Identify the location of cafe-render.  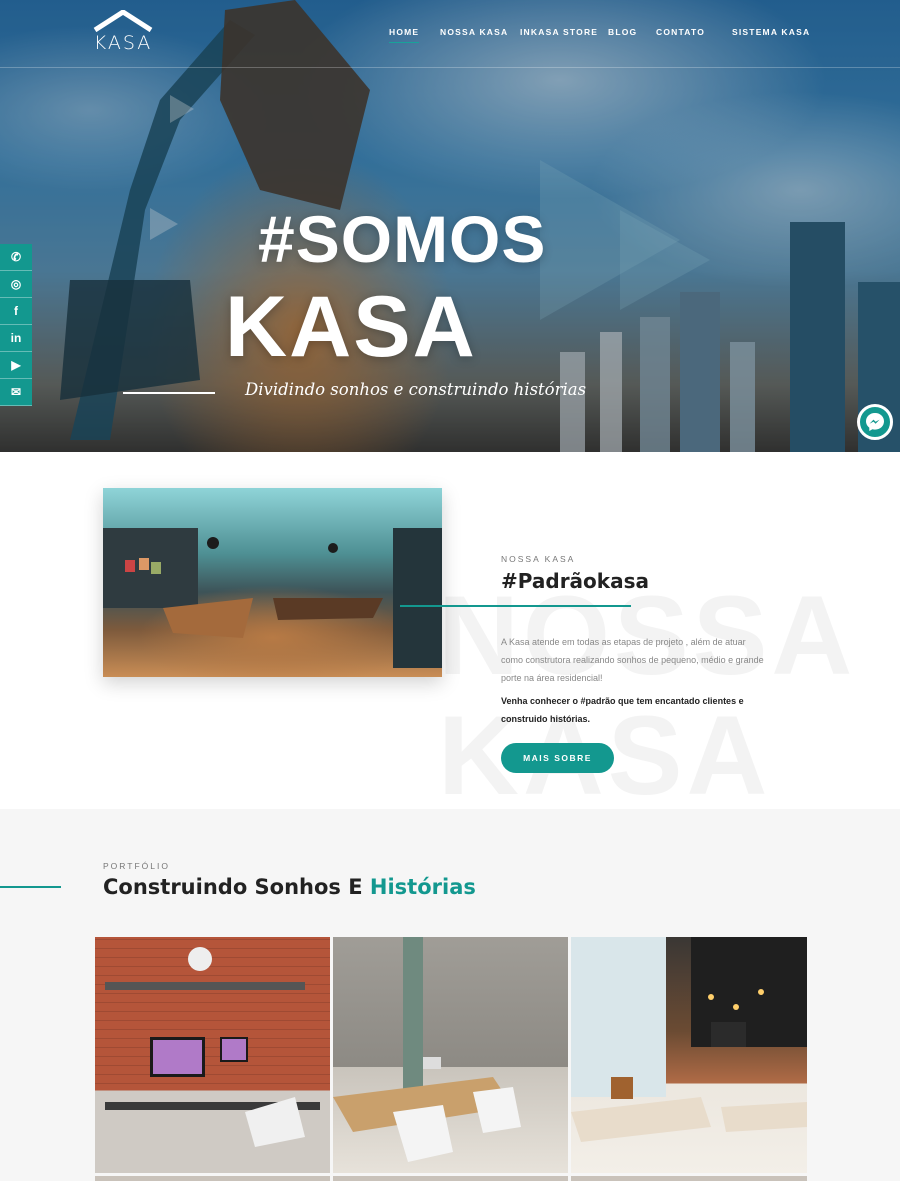
(689, 1039).